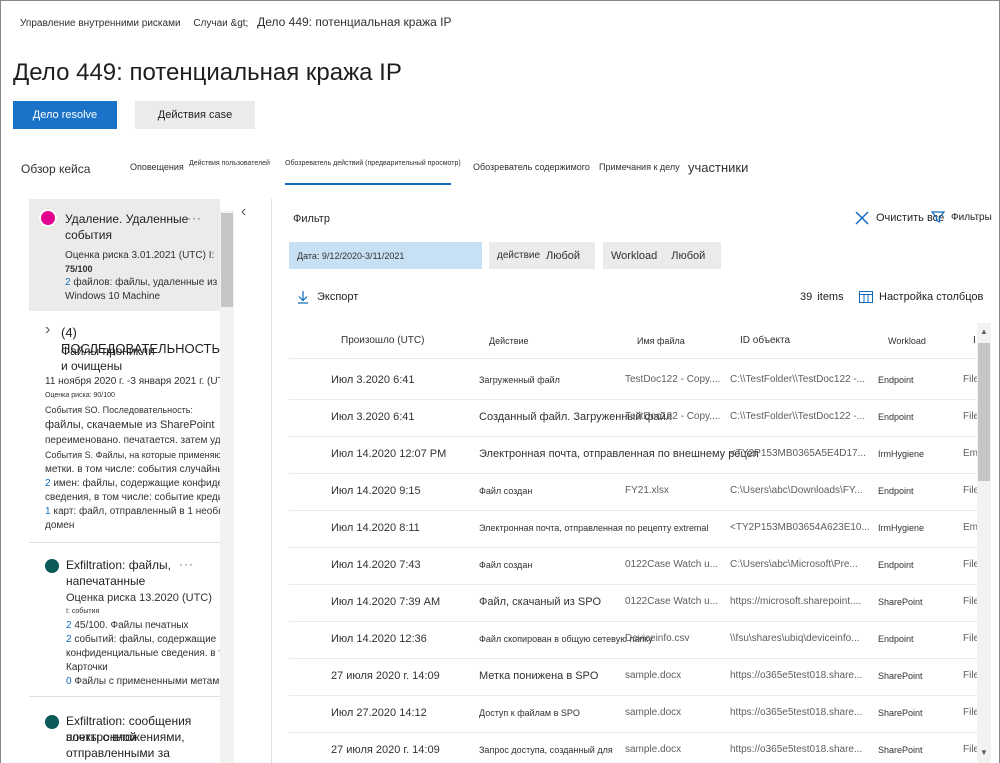 The height and width of the screenshot is (763, 1000). What do you see at coordinates (351, 255) in the screenshot?
I see `date-filter-value: Дата: 9/12/2020-3/11/2021` at bounding box center [351, 255].